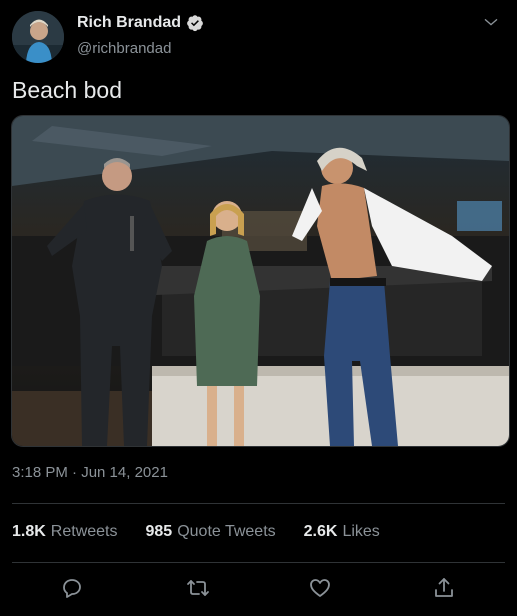  What do you see at coordinates (226, 531) in the screenshot?
I see `quote-tweets-label: Quote Tweets` at bounding box center [226, 531].